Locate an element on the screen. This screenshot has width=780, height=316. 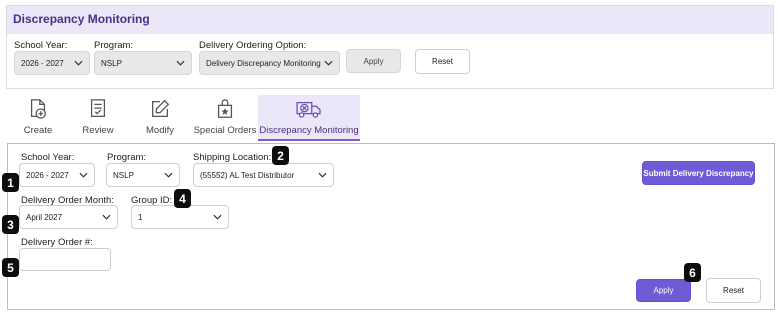
school-year-value: 2026 - 2027 is located at coordinates (47, 175).